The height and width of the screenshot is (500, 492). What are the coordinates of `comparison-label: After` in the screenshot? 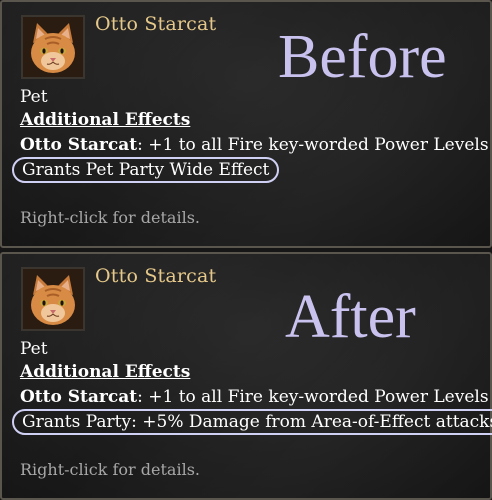 It's located at (350, 317).